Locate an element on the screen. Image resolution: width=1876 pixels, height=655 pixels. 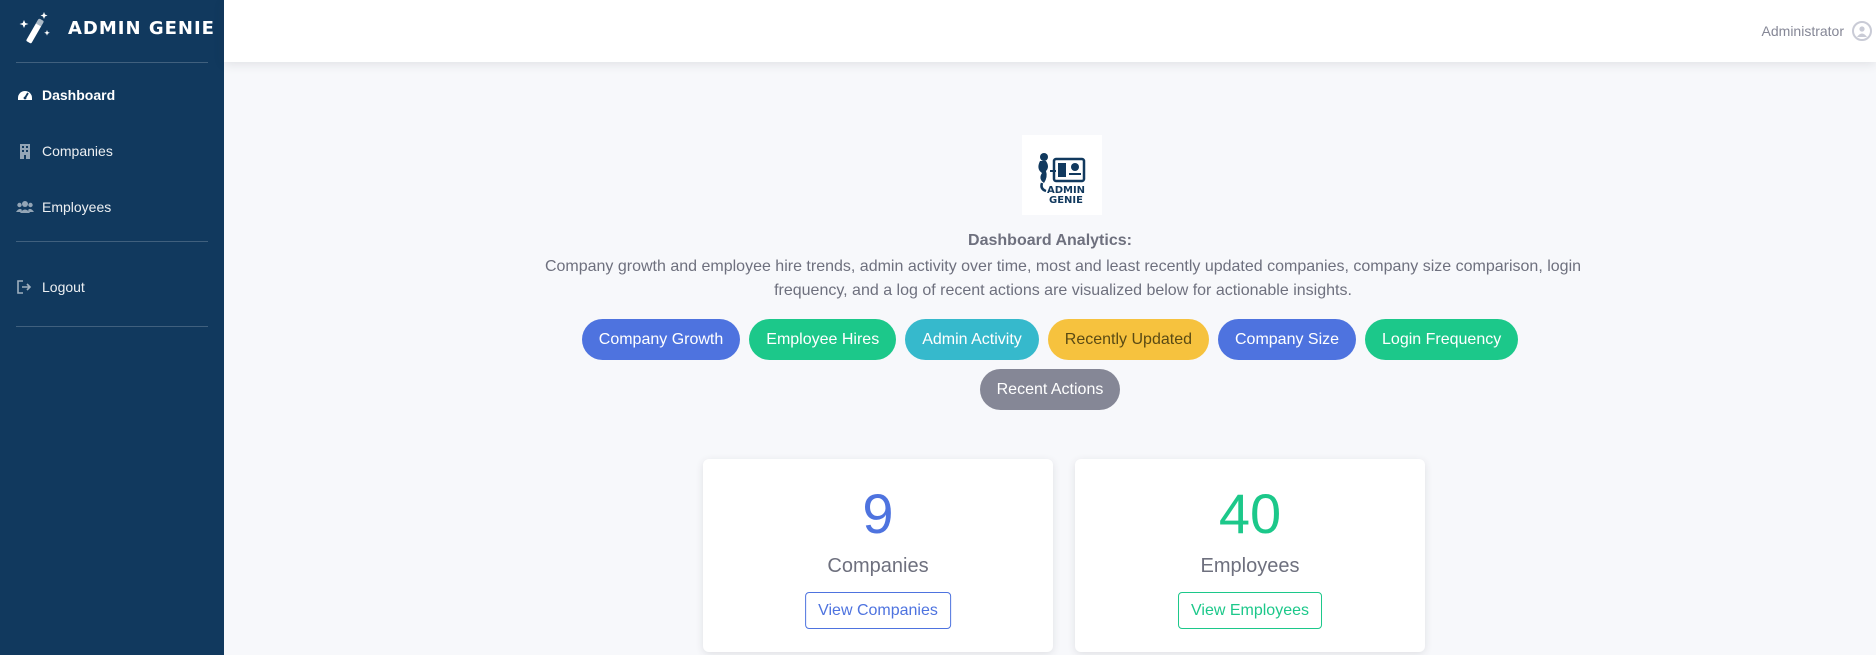
employees-label: Employees is located at coordinates (1250, 566).